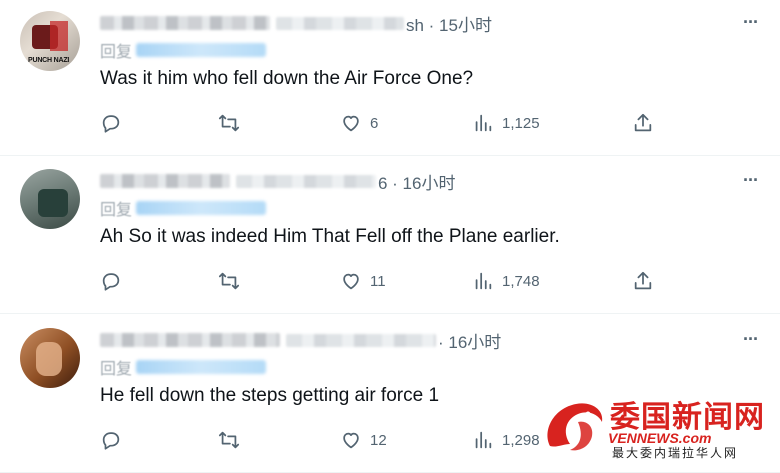 The height and width of the screenshot is (473, 780). I want to click on timestamp: sh · 15小时, so click(449, 23).